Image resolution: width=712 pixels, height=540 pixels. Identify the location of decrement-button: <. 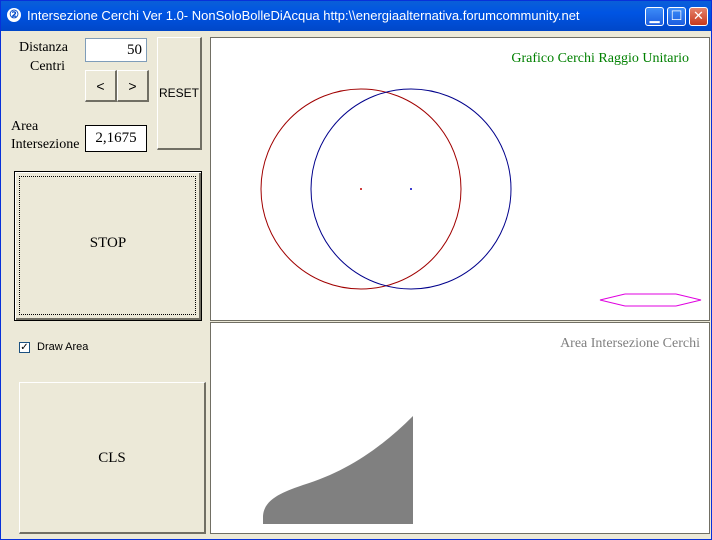
(101, 86).